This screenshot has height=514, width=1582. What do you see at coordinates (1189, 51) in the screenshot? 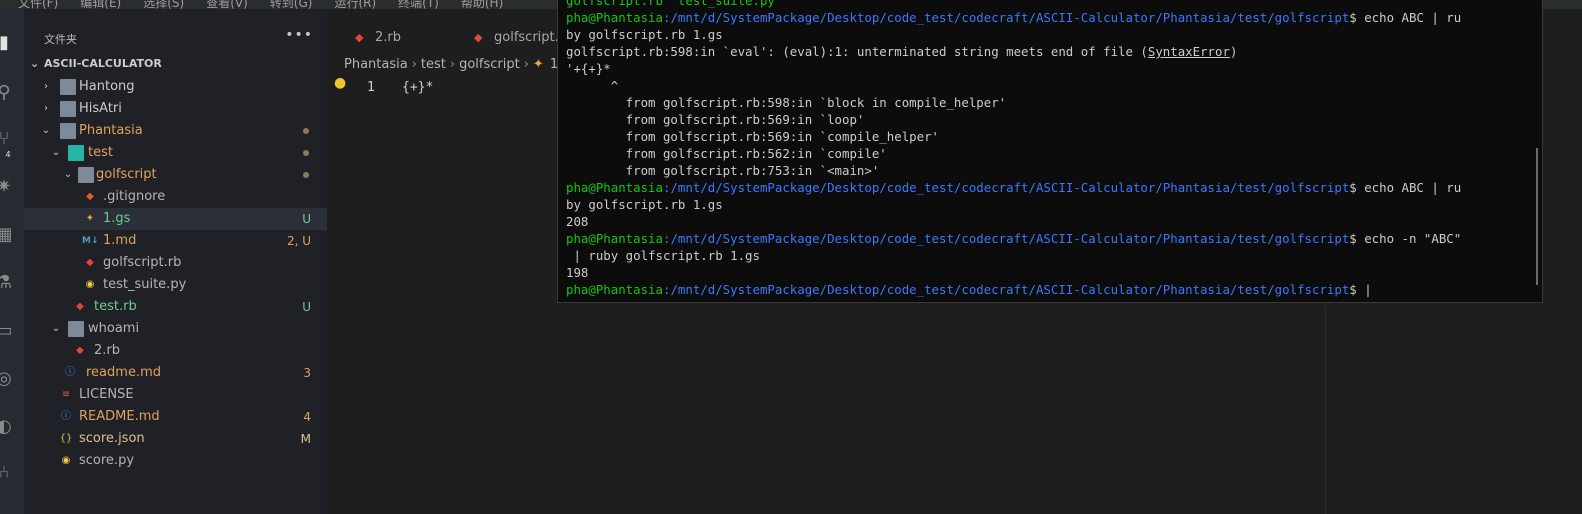
I see `error-link: SyntaxError` at bounding box center [1189, 51].